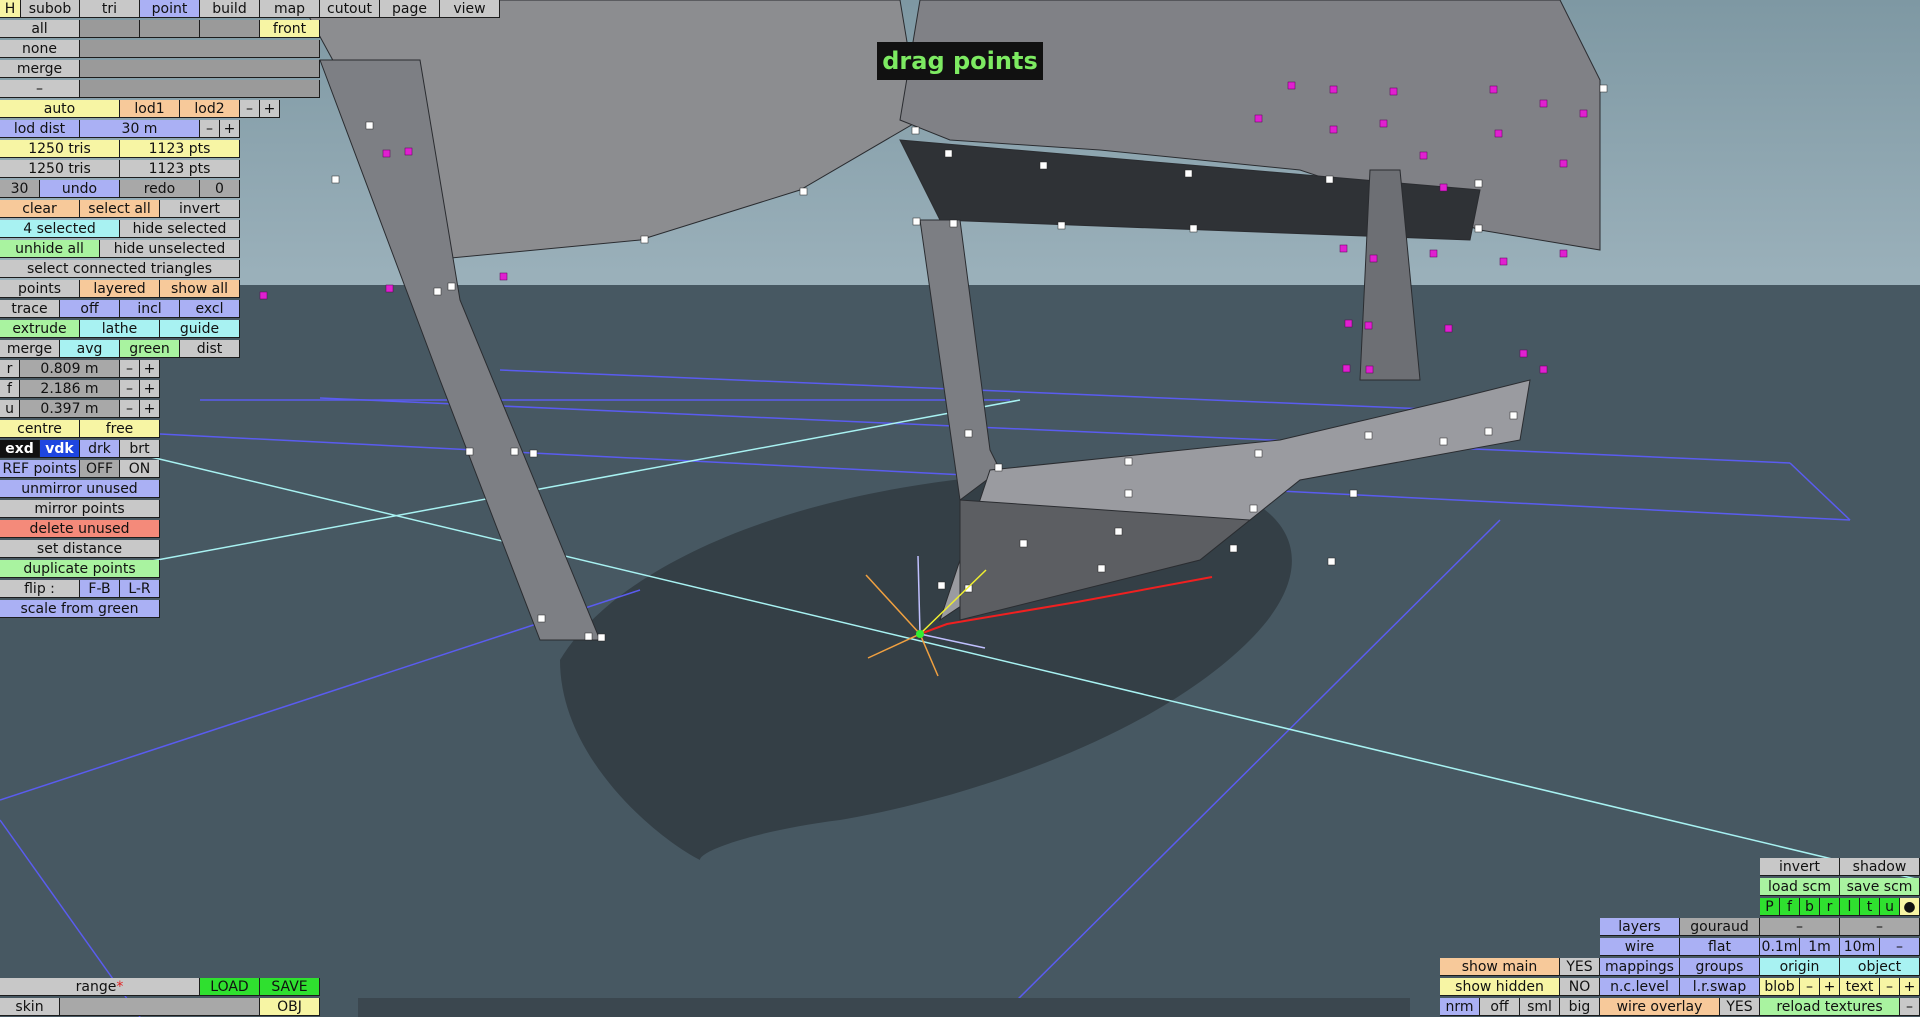 This screenshot has width=1920, height=1017. Describe the element at coordinates (1800, 967) in the screenshot. I see `origin-button: origin` at that location.